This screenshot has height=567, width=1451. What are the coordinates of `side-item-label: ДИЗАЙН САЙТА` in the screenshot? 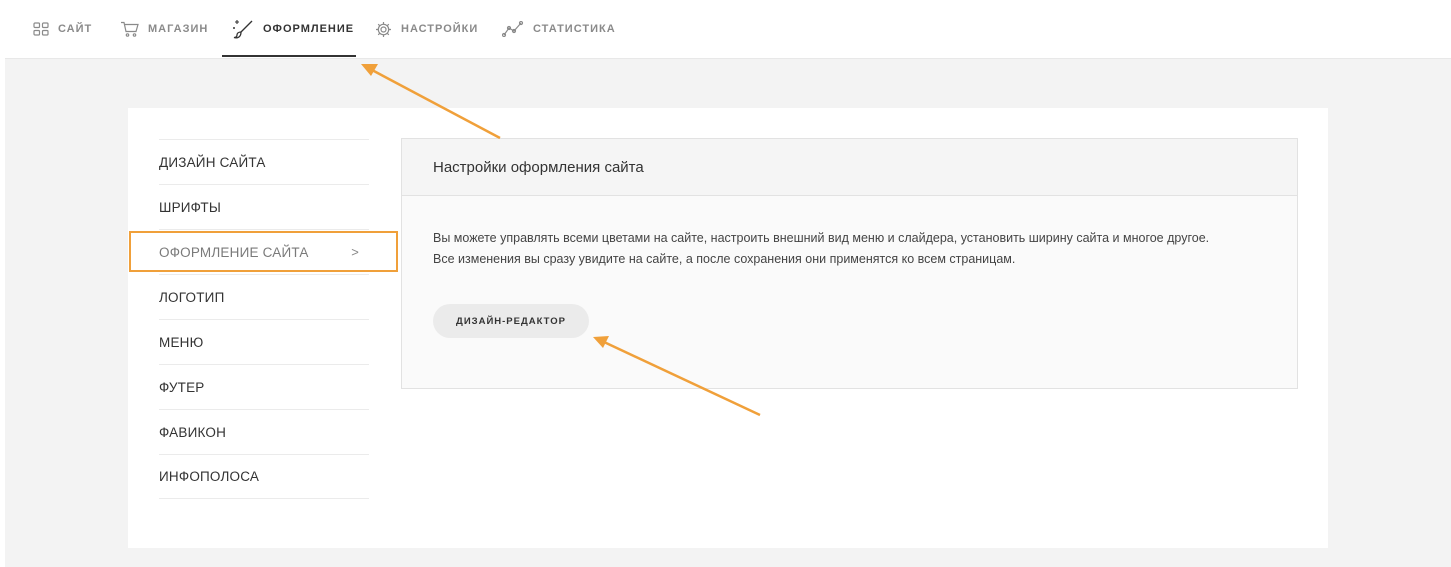 It's located at (212, 162).